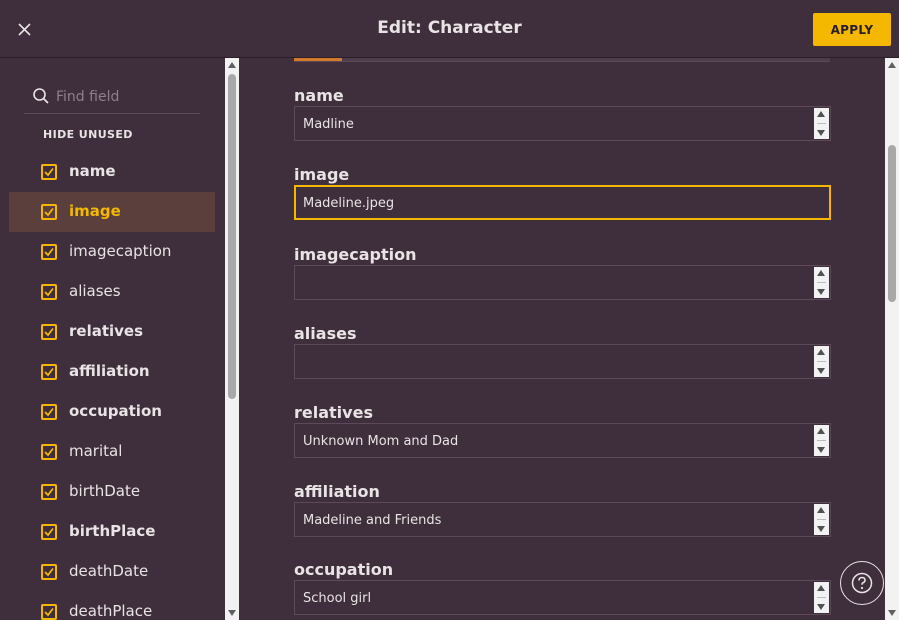 Image resolution: width=899 pixels, height=620 pixels. I want to click on field-label: occupation, so click(344, 569).